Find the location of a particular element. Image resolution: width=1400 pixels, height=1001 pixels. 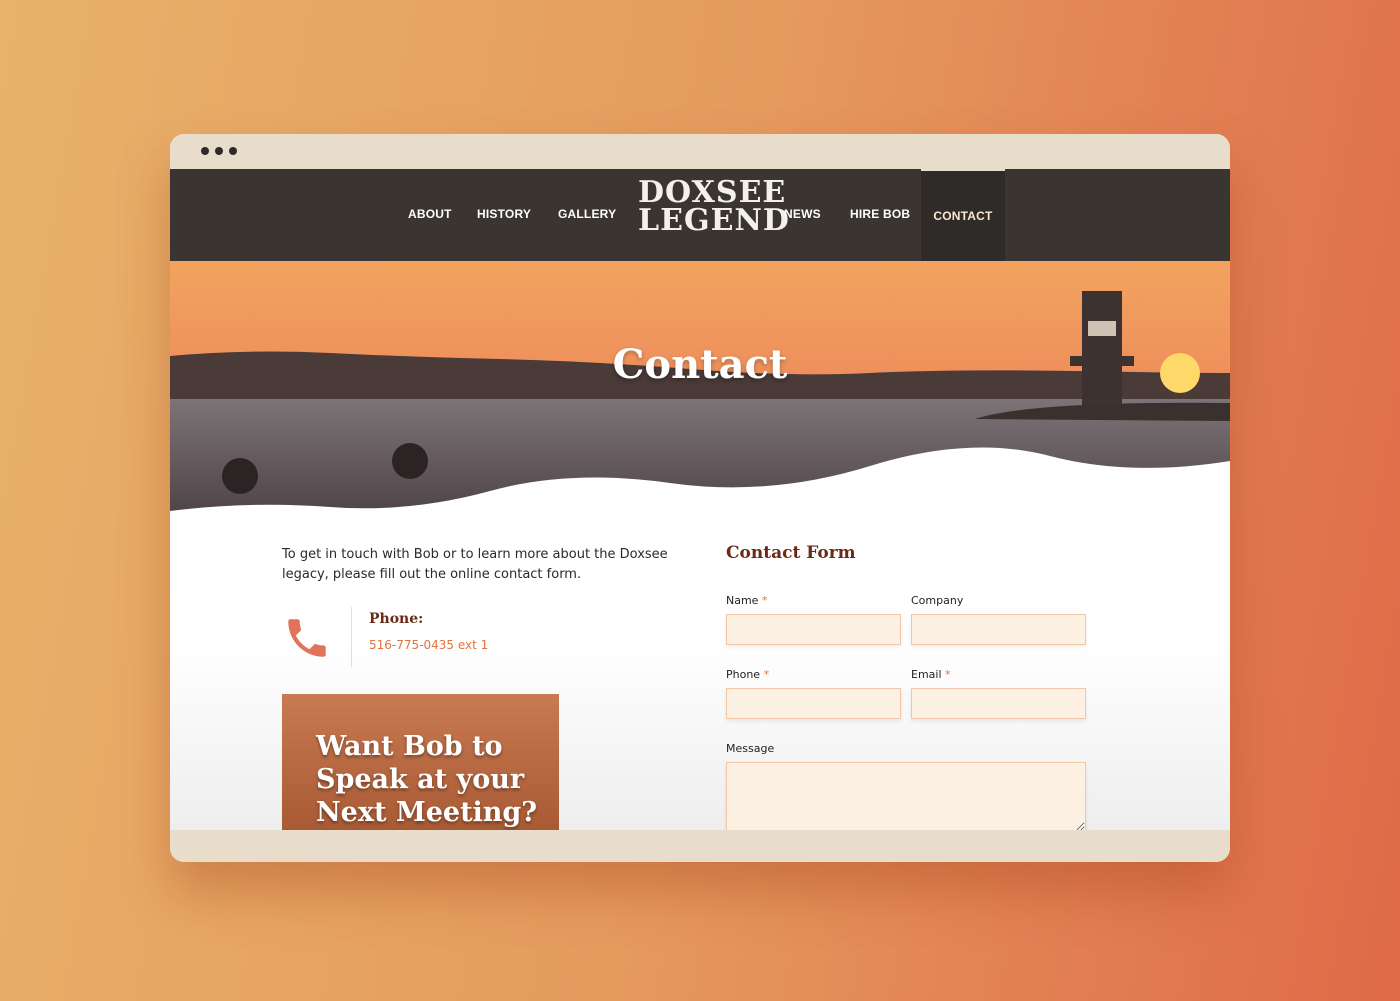

message-label: Message is located at coordinates (750, 748).